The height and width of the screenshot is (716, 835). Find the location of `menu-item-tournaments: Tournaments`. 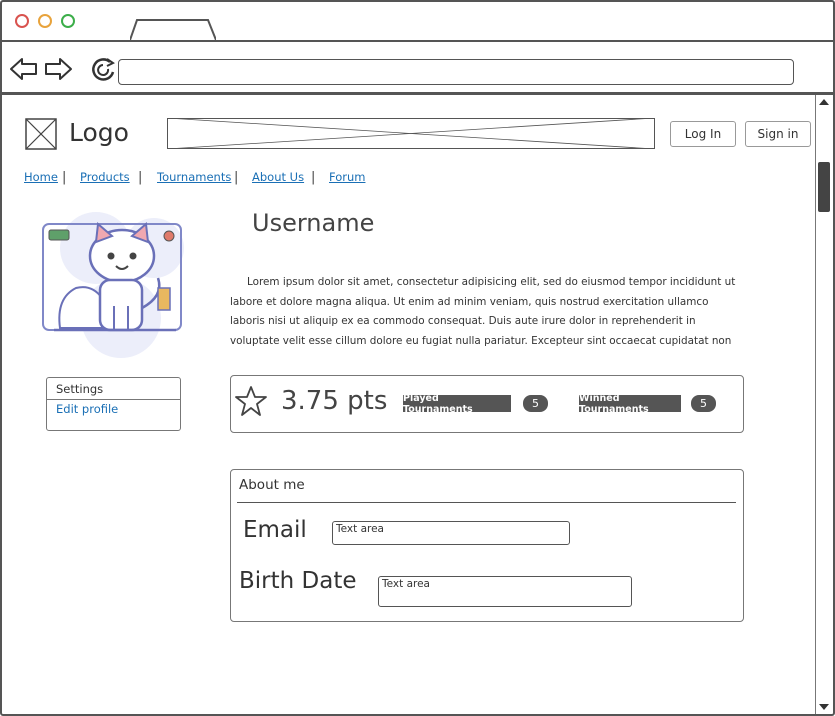

menu-item-tournaments: Tournaments is located at coordinates (194, 177).